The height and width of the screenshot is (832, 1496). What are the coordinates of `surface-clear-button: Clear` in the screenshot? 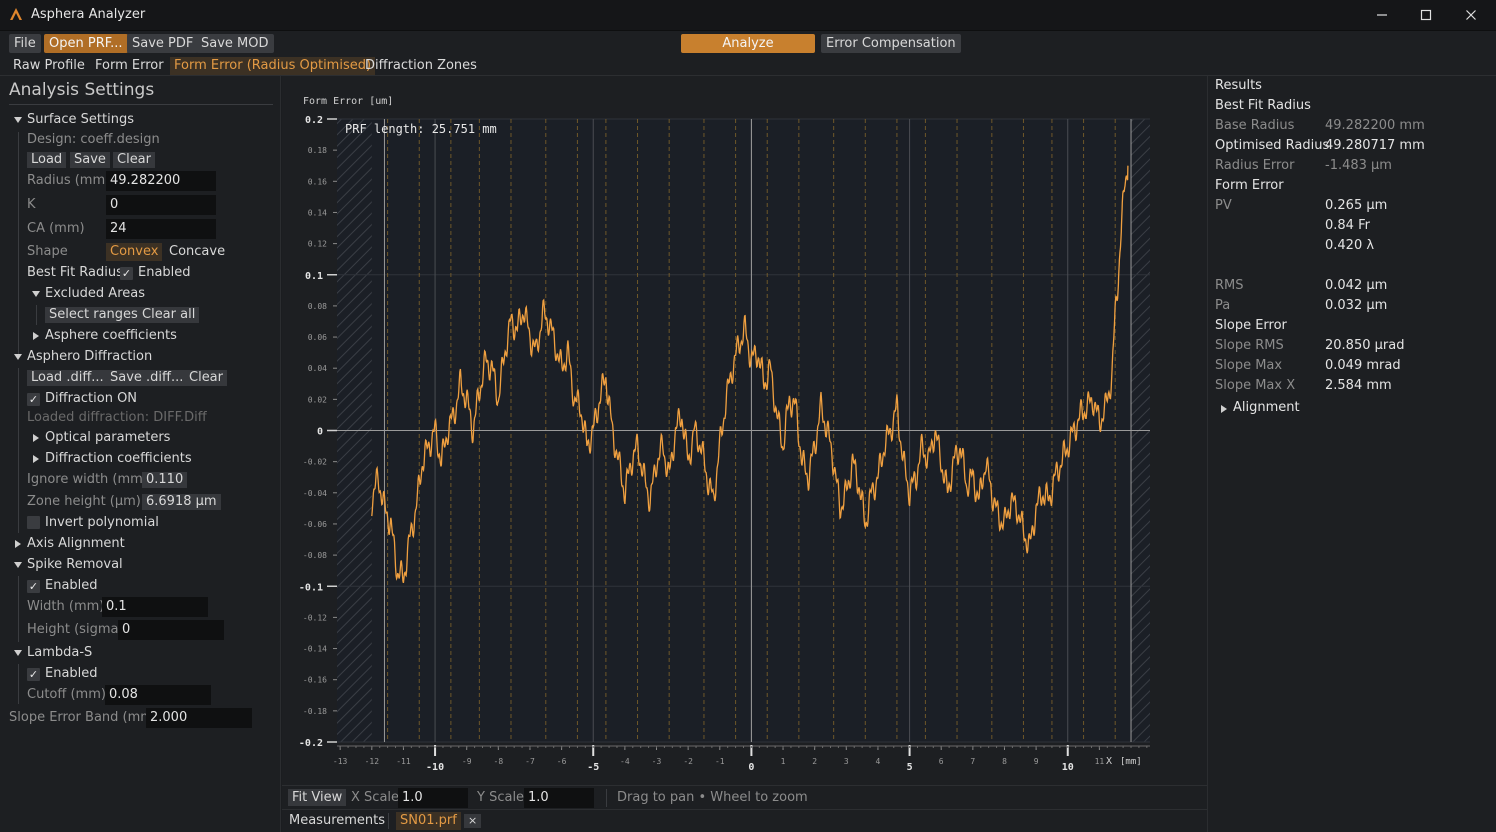 It's located at (134, 160).